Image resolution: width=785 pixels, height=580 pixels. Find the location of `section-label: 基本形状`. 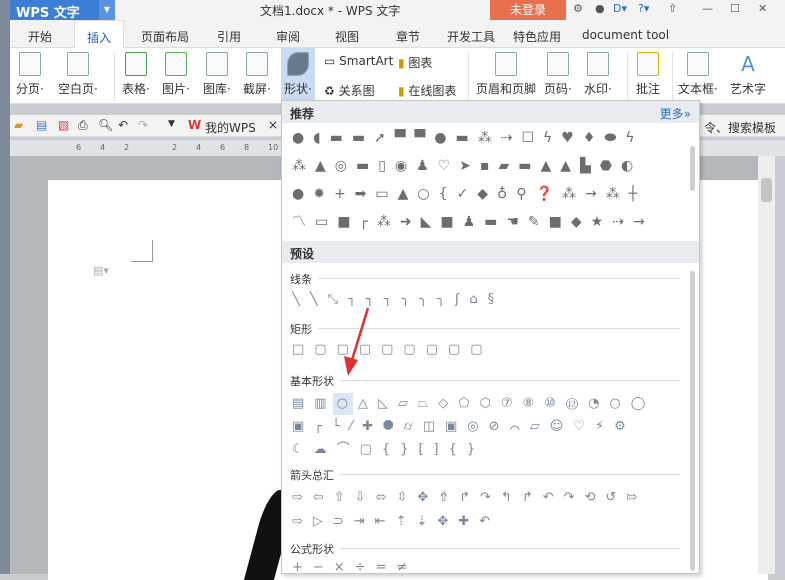

section-label: 基本形状 is located at coordinates (315, 381).